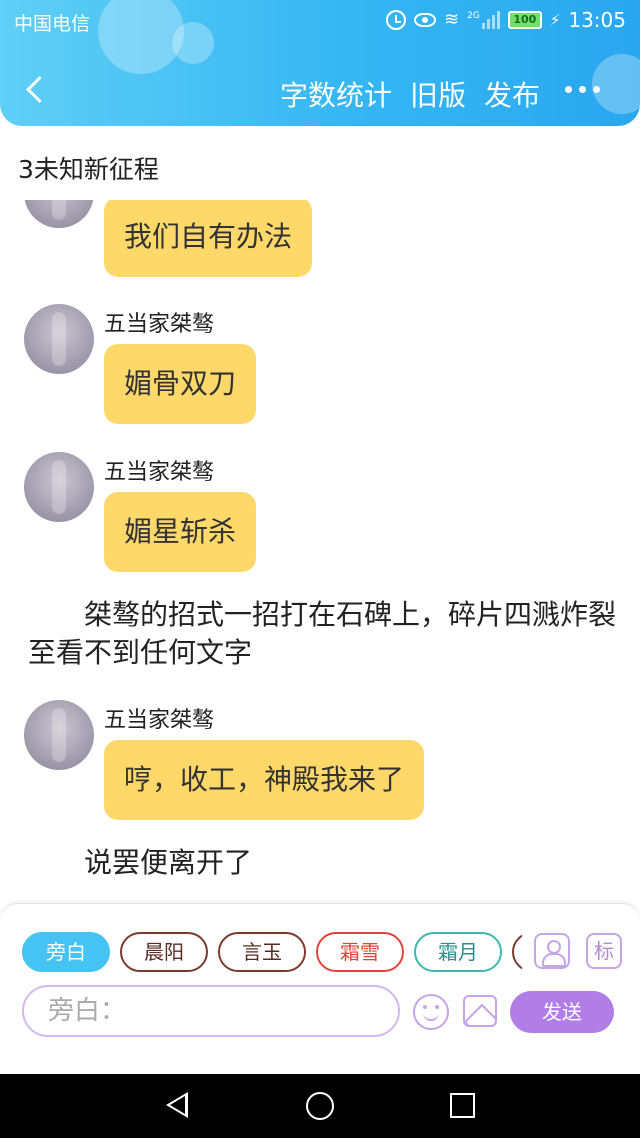  I want to click on more-icon, so click(582, 89).